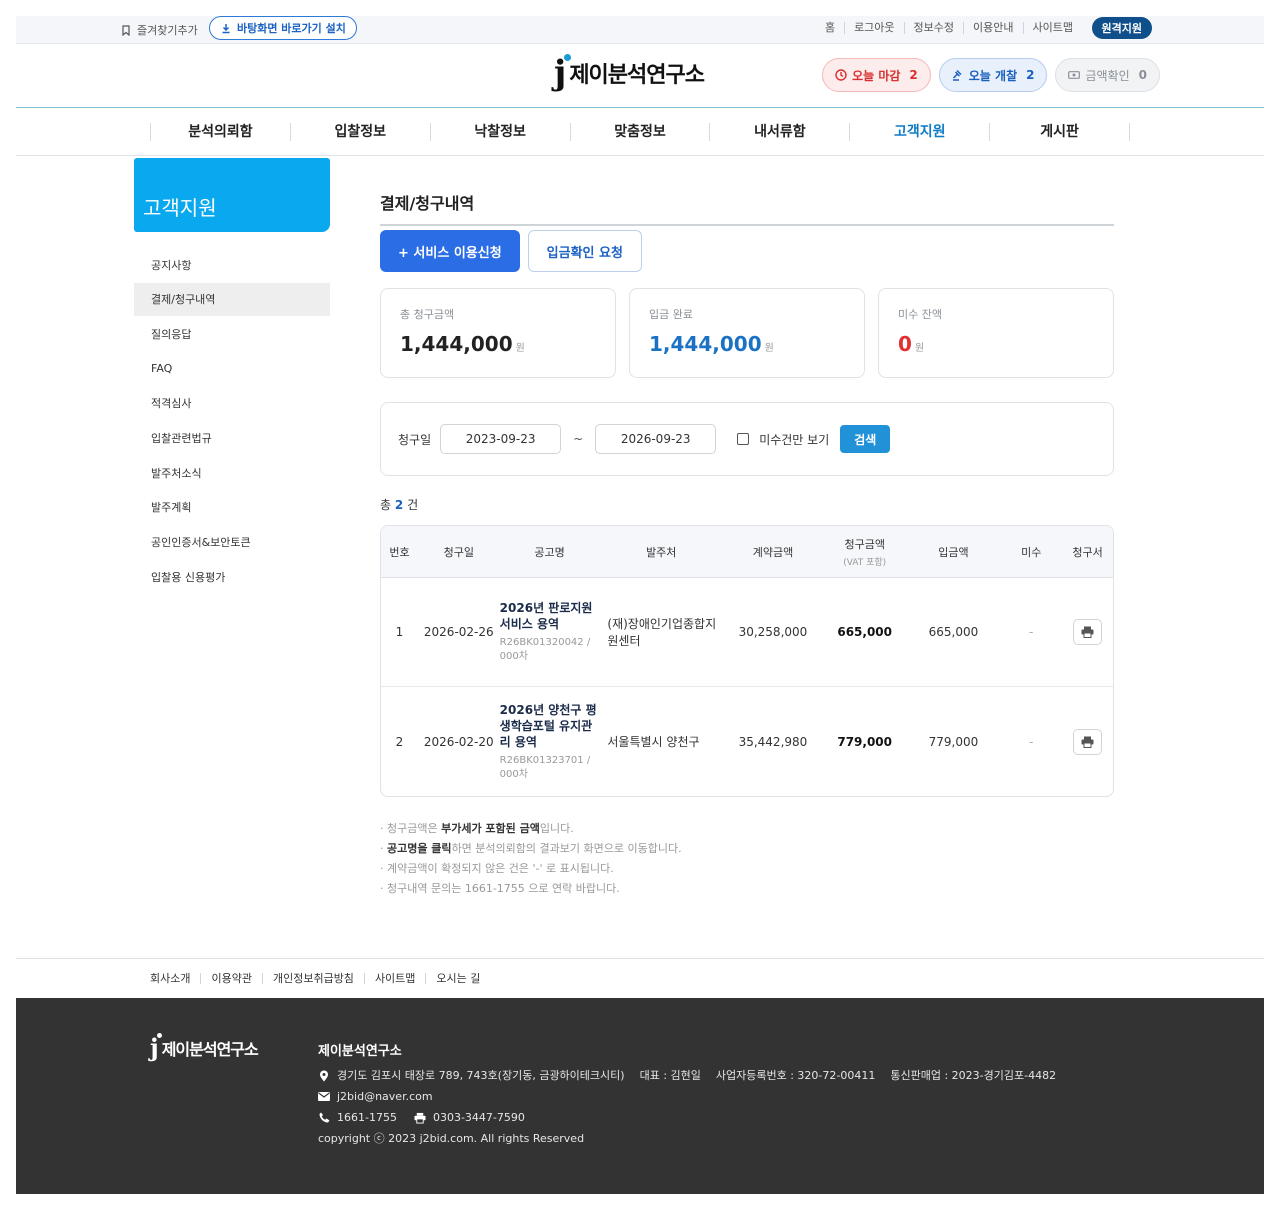 Image resolution: width=1280 pixels, height=1210 pixels. What do you see at coordinates (312, 978) in the screenshot?
I see `footer-link-privacy: 개인정보취급방침` at bounding box center [312, 978].